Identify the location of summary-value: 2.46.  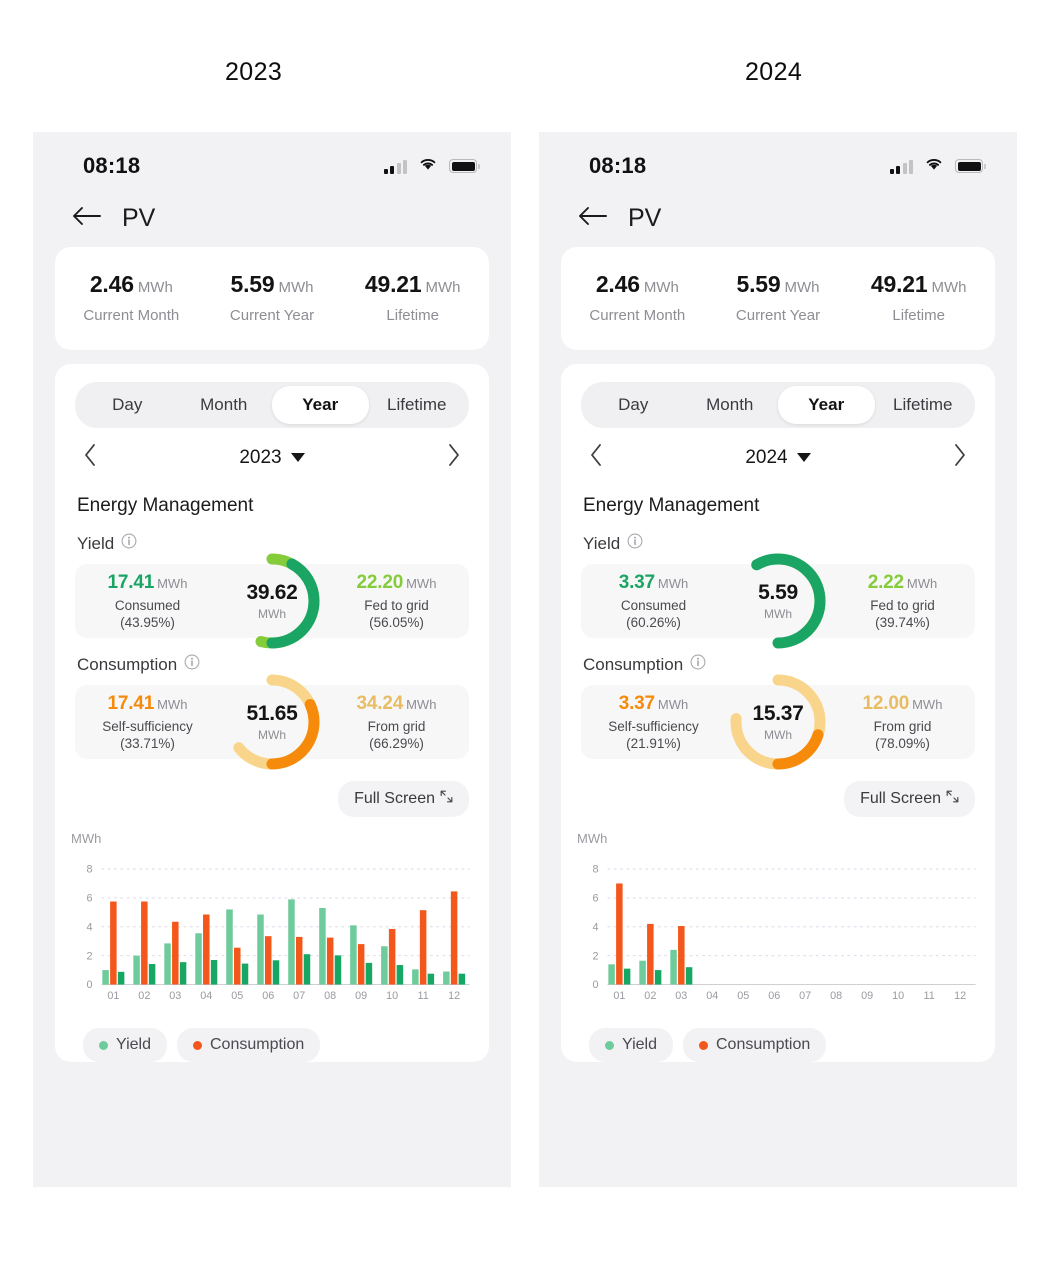
(617, 284).